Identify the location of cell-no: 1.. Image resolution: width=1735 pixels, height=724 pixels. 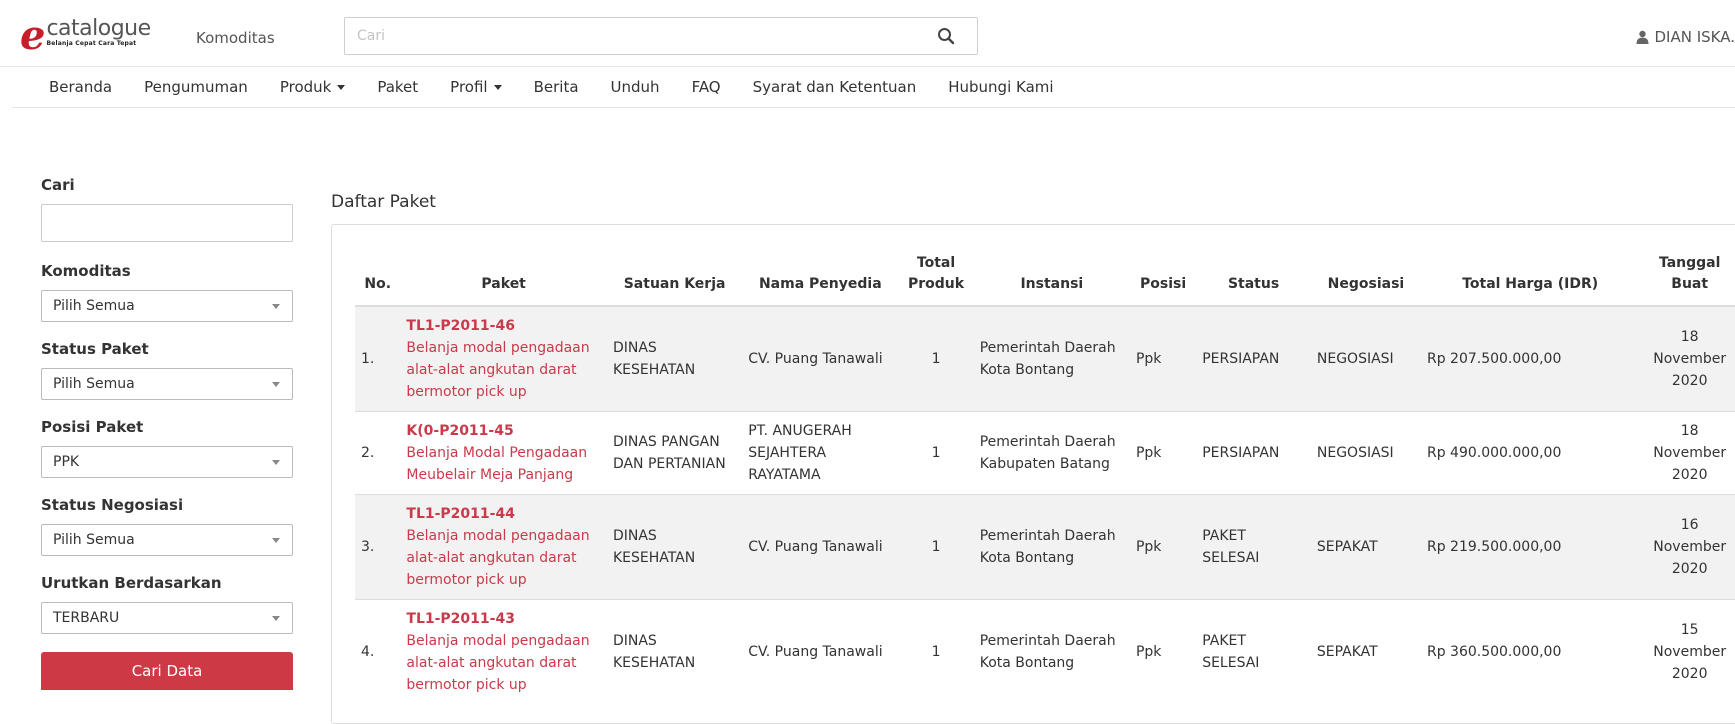
(378, 358).